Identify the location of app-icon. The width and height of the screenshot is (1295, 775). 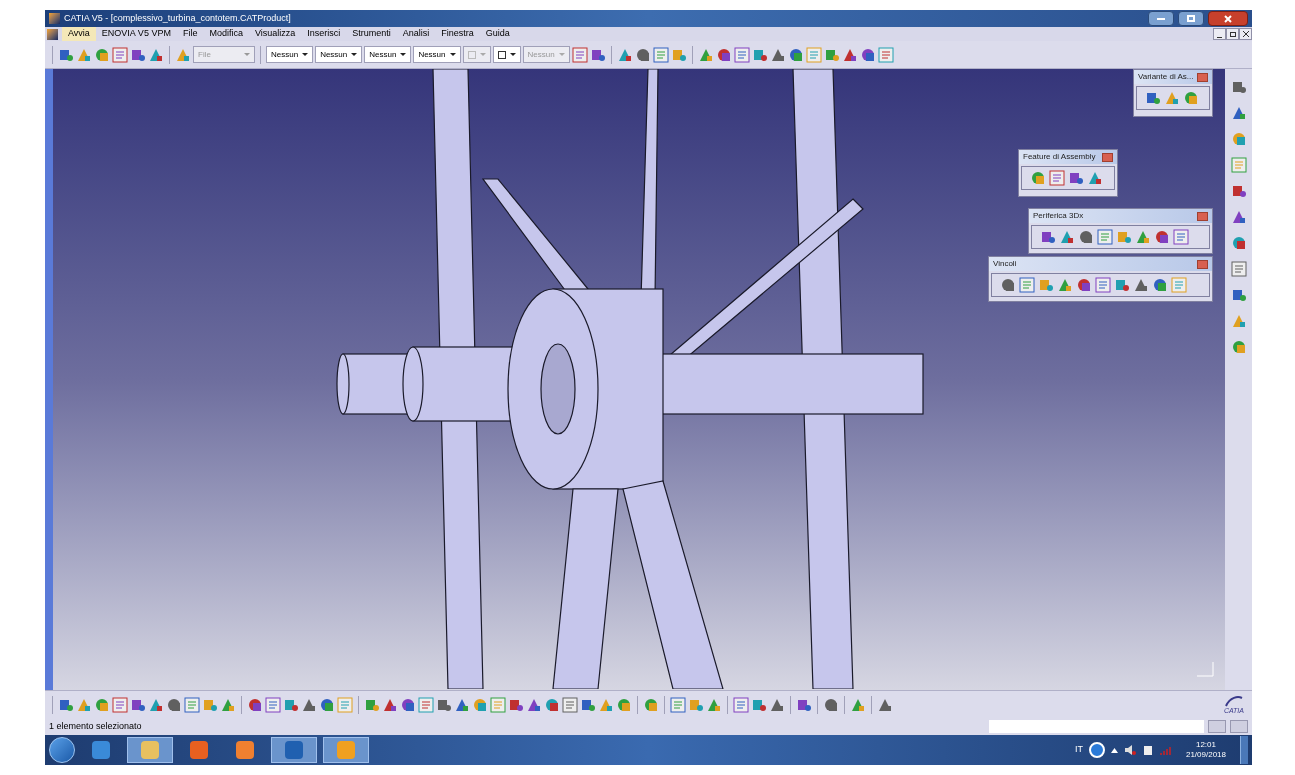
(54, 18).